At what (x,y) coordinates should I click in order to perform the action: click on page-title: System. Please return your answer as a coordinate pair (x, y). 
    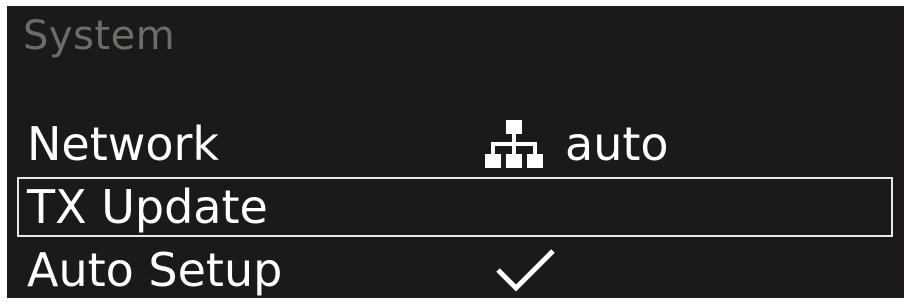
    Looking at the image, I should click on (99, 36).